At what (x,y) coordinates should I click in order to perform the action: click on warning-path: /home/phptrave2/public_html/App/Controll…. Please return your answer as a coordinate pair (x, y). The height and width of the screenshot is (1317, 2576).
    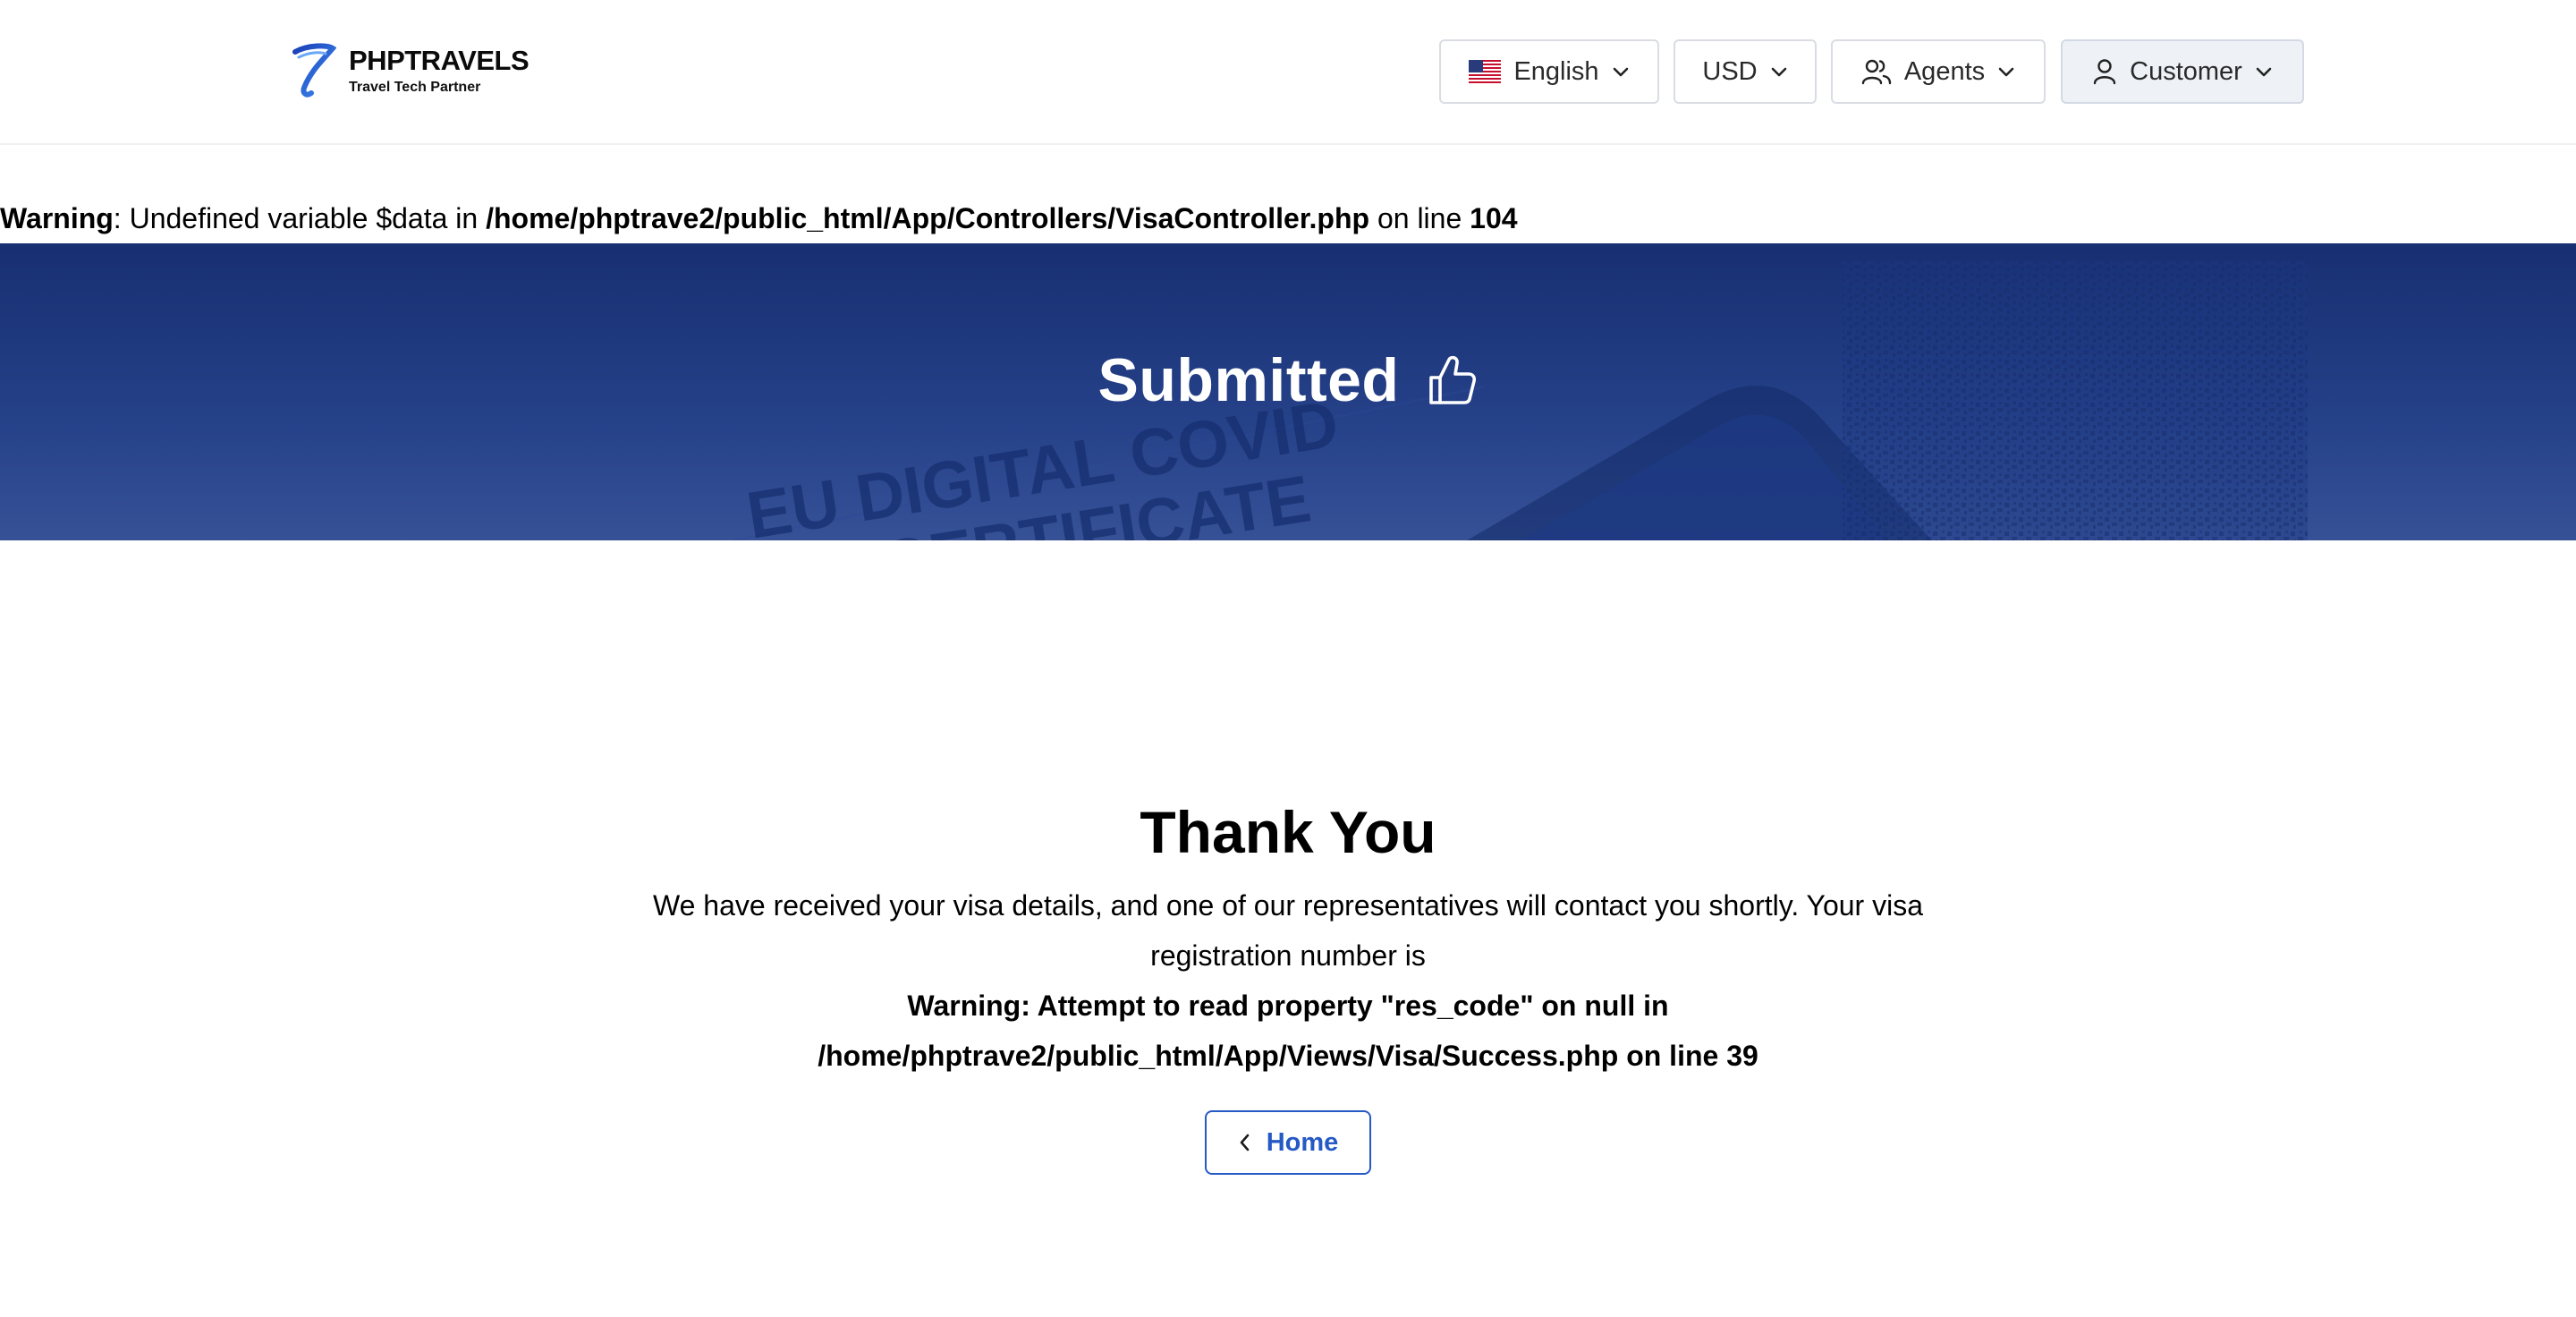
    Looking at the image, I should click on (928, 218).